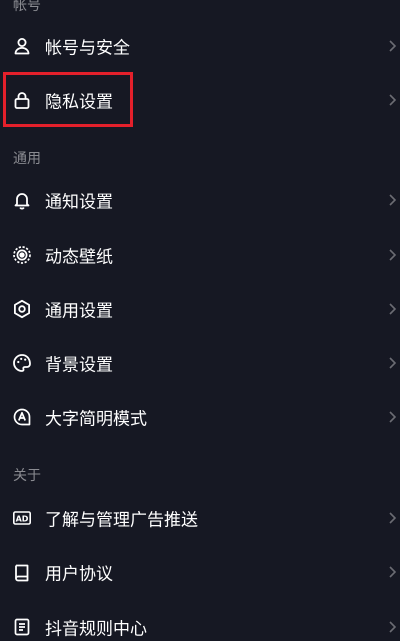 This screenshot has height=641, width=400. Describe the element at coordinates (79, 311) in the screenshot. I see `settings-item-label: 通用设置` at that location.